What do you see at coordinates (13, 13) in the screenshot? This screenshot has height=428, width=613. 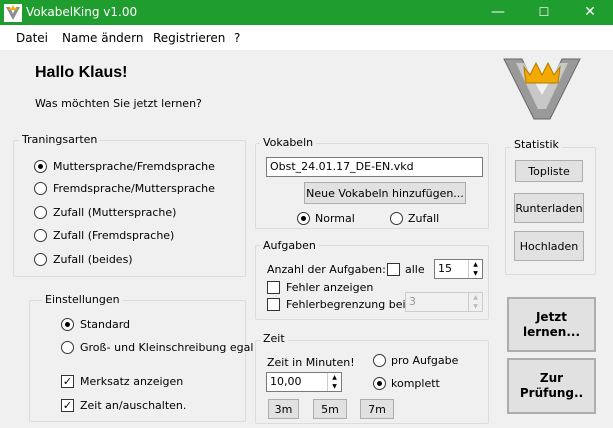 I see `app-logo-icon` at bounding box center [13, 13].